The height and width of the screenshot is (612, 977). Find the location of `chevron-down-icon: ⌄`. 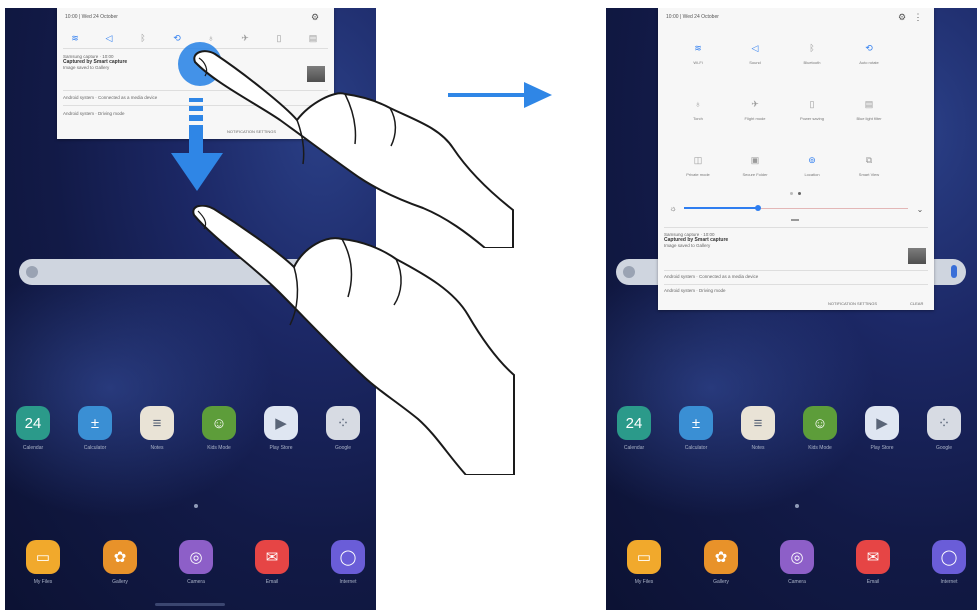

chevron-down-icon: ⌄ is located at coordinates (920, 209).